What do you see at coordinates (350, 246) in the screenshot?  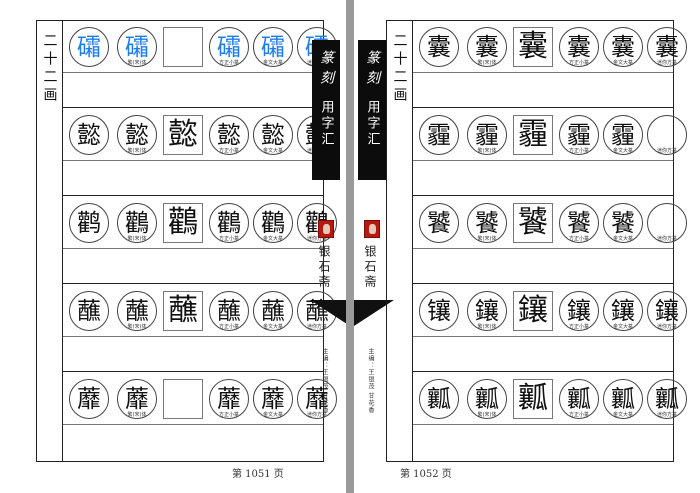 I see `spine` at bounding box center [350, 246].